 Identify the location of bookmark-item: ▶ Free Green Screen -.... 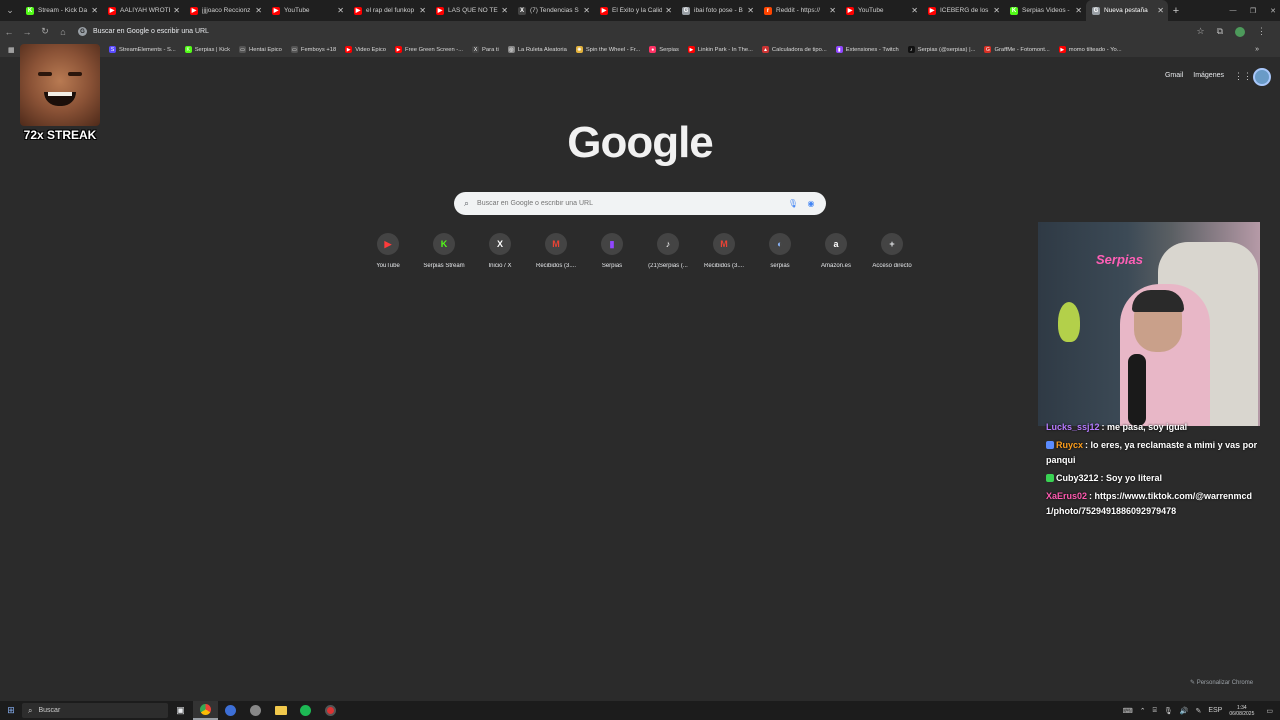
(429, 49).